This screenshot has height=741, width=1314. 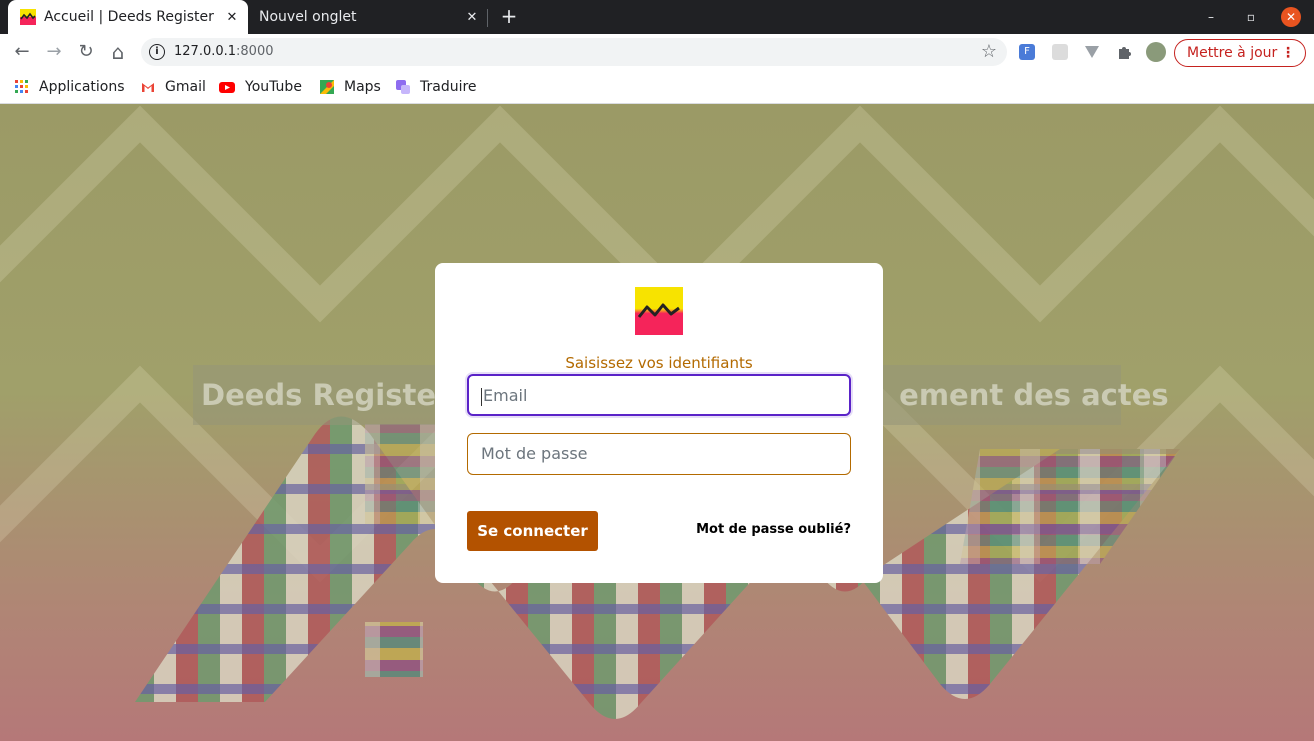 What do you see at coordinates (1060, 52) in the screenshot?
I see `grid-extension-icon` at bounding box center [1060, 52].